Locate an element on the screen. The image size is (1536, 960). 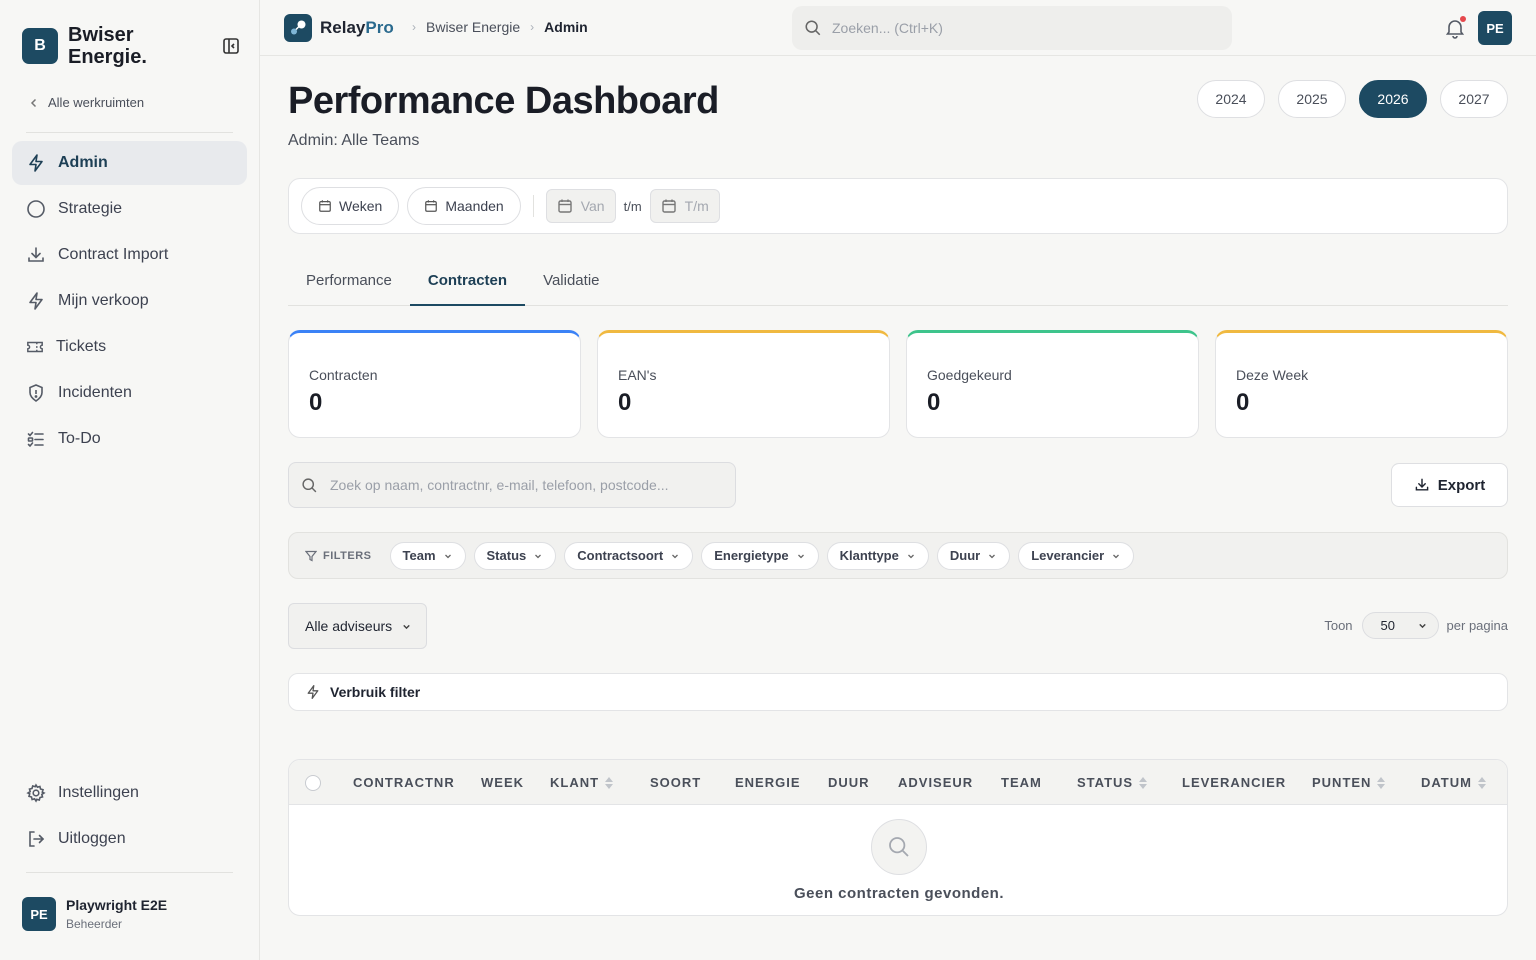
column-header-label: ADVISEUR is located at coordinates (936, 782).